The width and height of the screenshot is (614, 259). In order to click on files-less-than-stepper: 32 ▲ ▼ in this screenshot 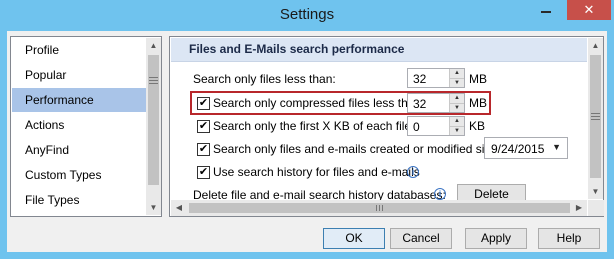, I will do `click(436, 78)`.